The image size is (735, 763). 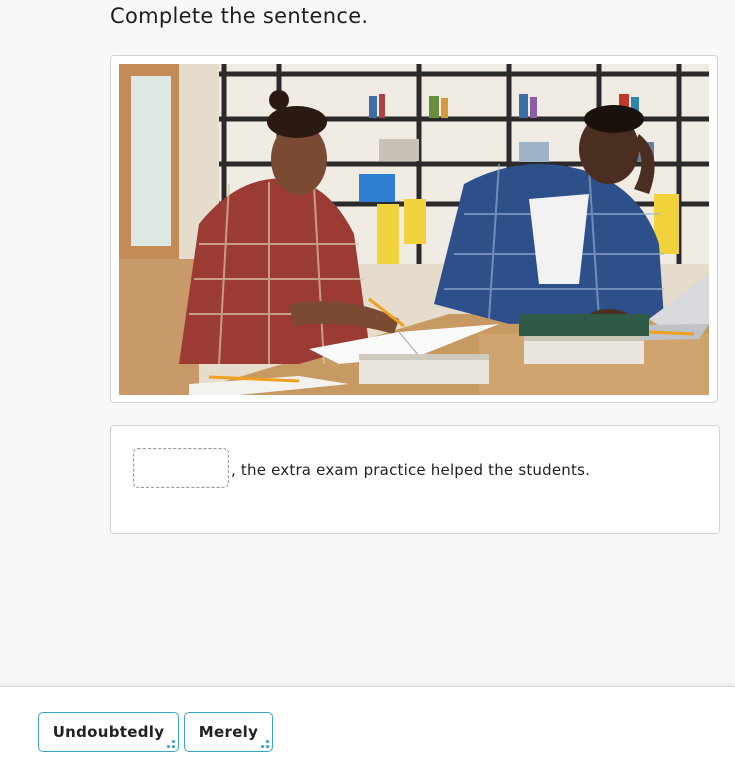 I want to click on answer-blank-dropzone, so click(x=181, y=468).